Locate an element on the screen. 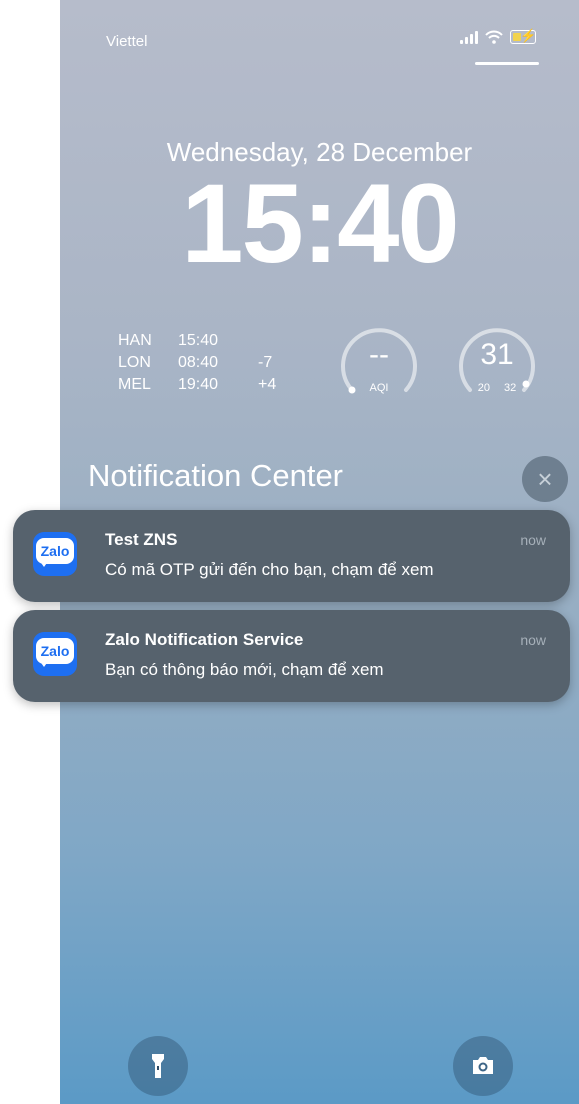  status-bar: Viettel ⚡ is located at coordinates (319, 32).